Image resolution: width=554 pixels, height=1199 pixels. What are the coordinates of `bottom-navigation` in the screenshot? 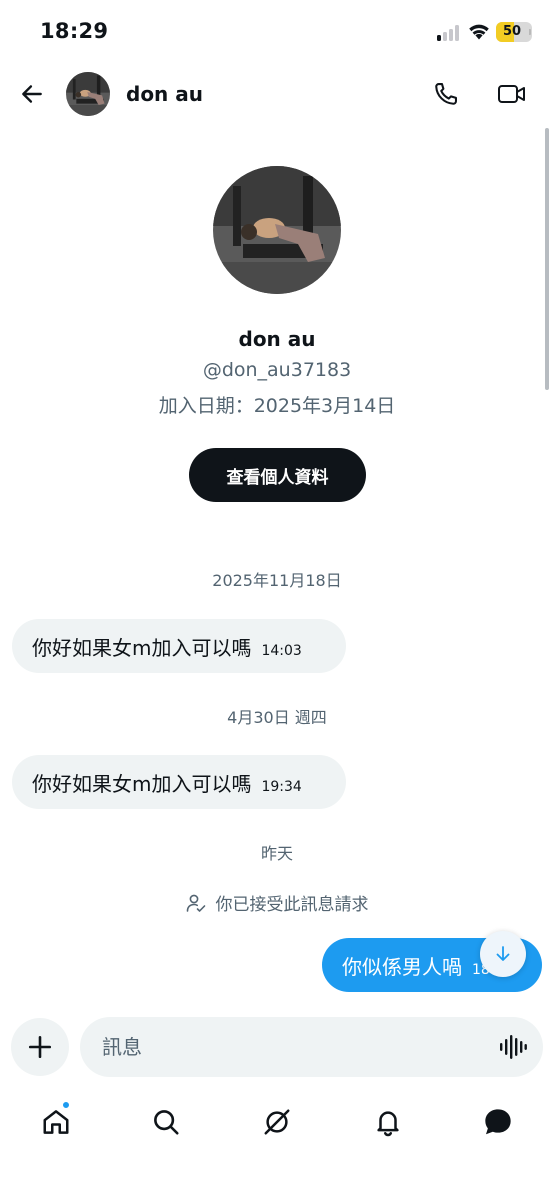 It's located at (277, 1121).